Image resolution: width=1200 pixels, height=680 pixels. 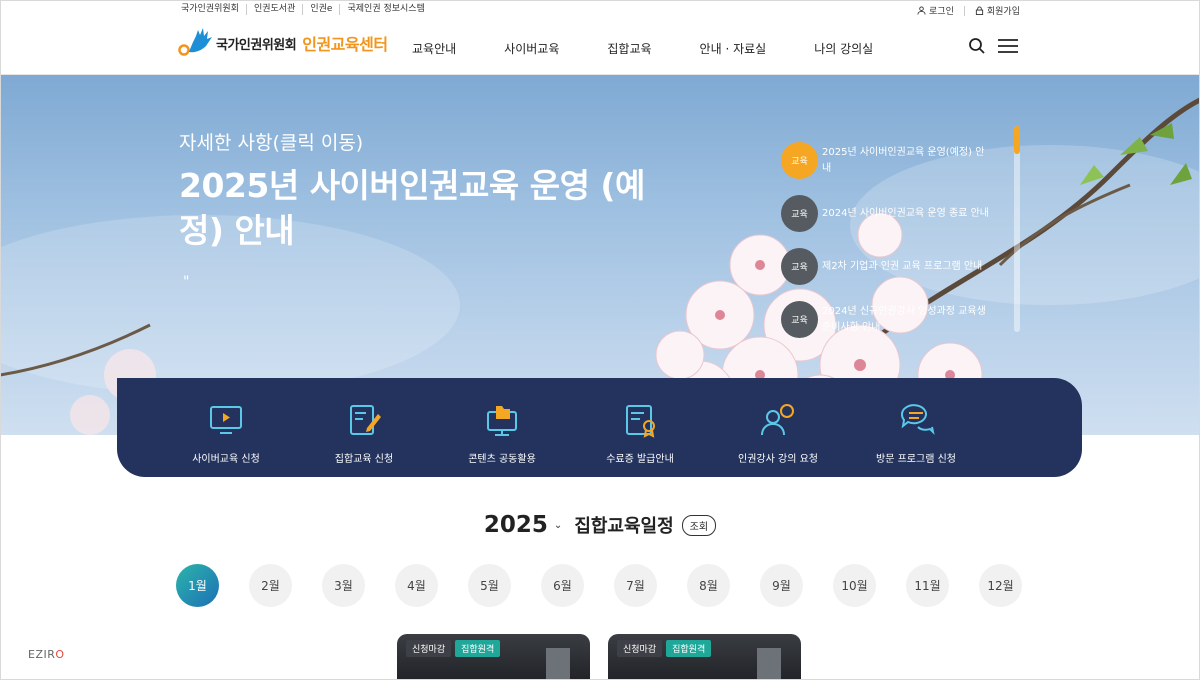 What do you see at coordinates (516, 525) in the screenshot?
I see `year-select: 2025` at bounding box center [516, 525].